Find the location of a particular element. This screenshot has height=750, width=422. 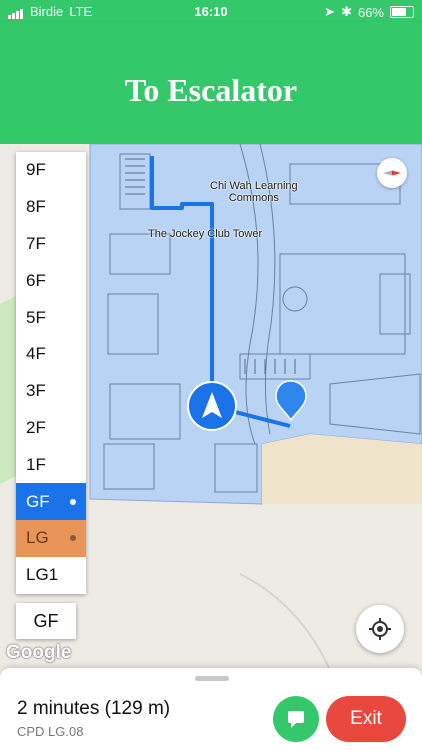

bluetooth-icon: ✱ is located at coordinates (346, 11).